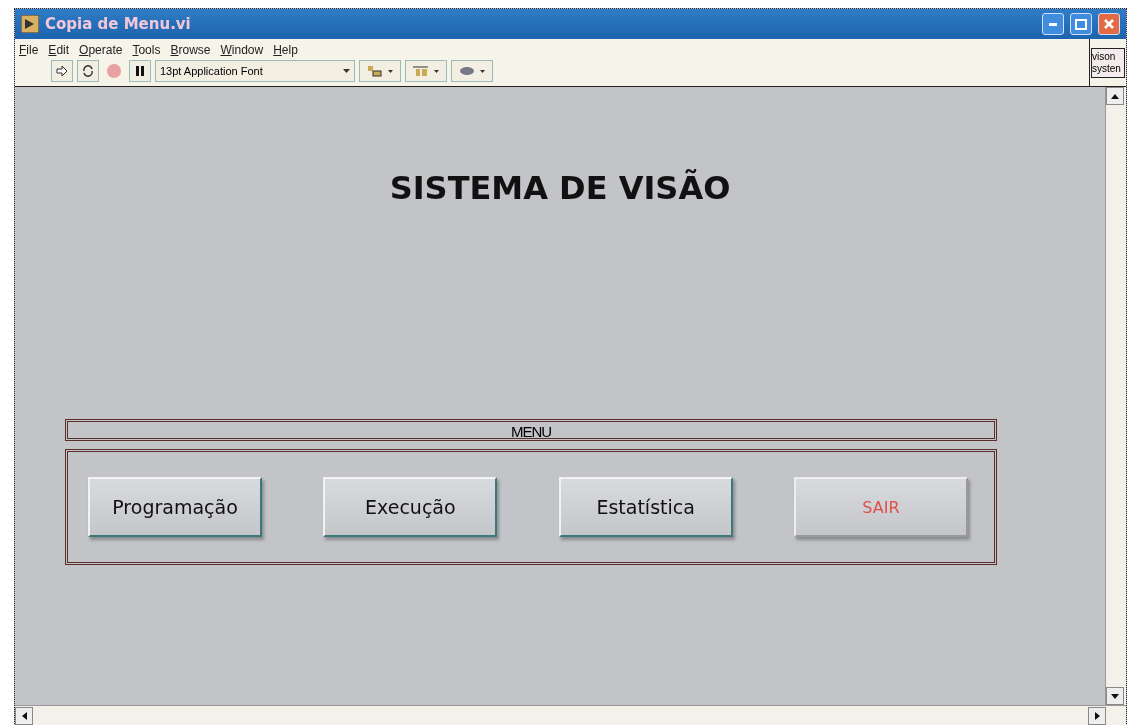 The width and height of the screenshot is (1131, 725). Describe the element at coordinates (285, 50) in the screenshot. I see `menu-item: Help` at that location.